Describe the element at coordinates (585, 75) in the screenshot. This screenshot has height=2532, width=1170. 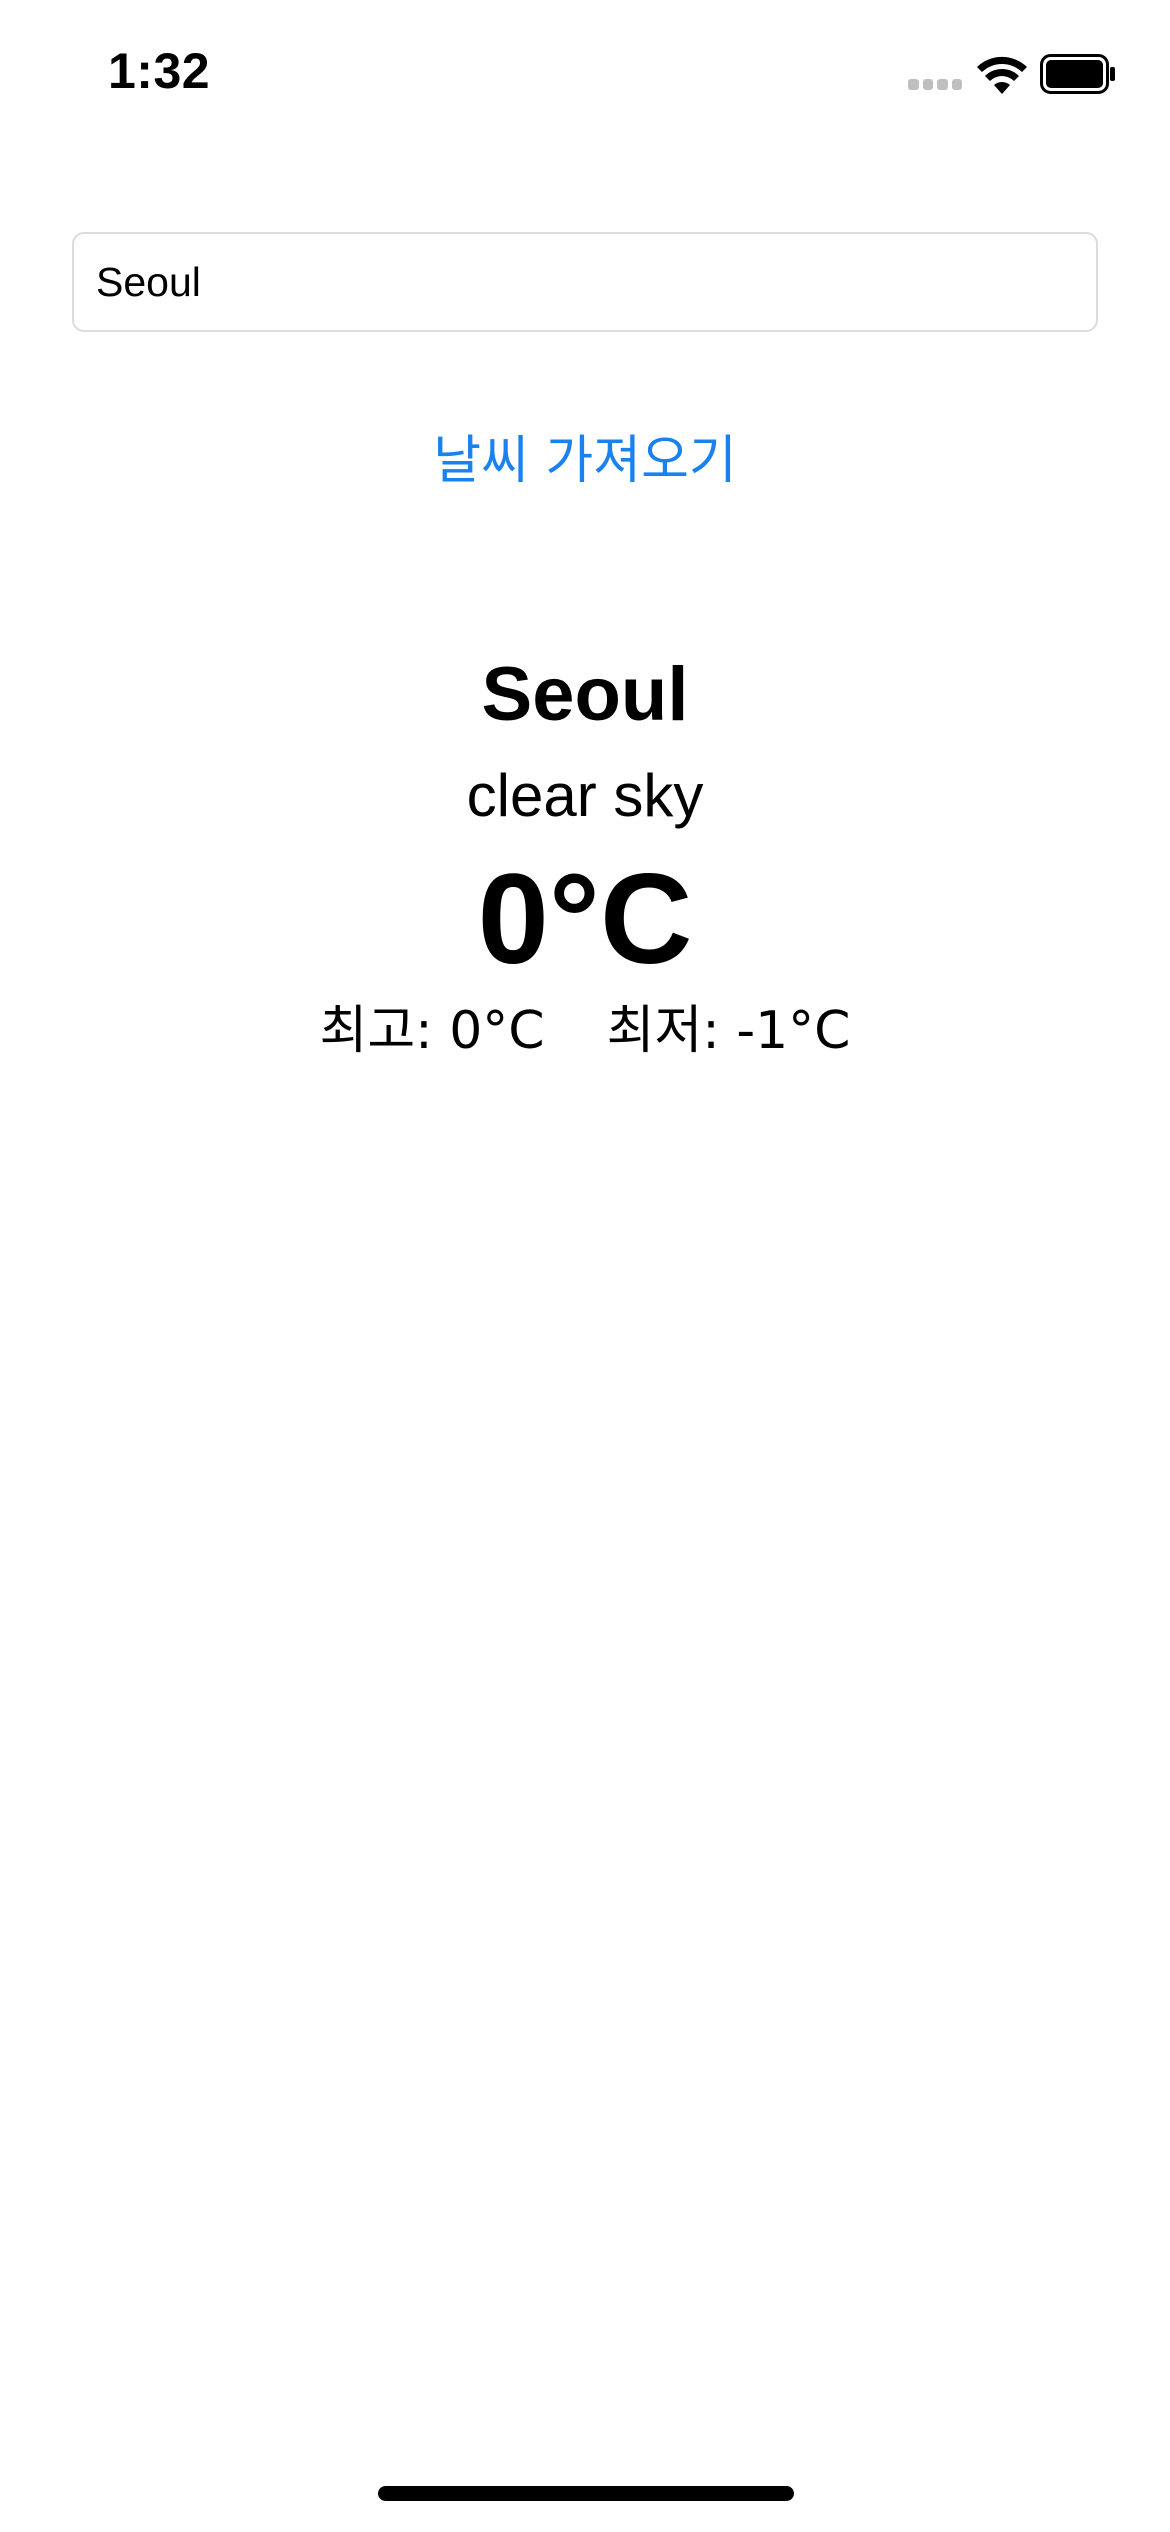
I see `status-bar: 1:32` at that location.